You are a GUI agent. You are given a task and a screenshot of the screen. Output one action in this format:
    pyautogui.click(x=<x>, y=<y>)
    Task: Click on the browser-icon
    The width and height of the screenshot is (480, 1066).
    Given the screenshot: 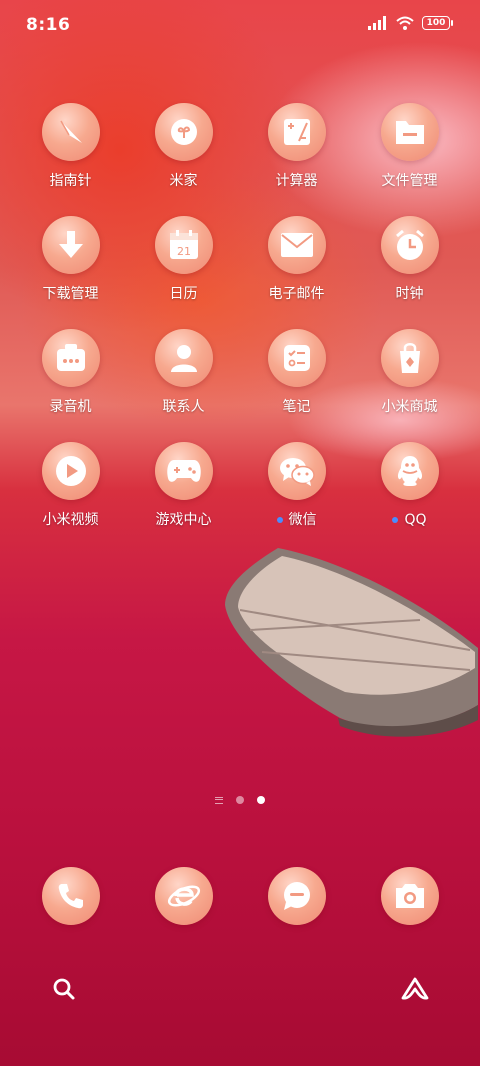 What is the action you would take?
    pyautogui.click(x=183, y=896)
    